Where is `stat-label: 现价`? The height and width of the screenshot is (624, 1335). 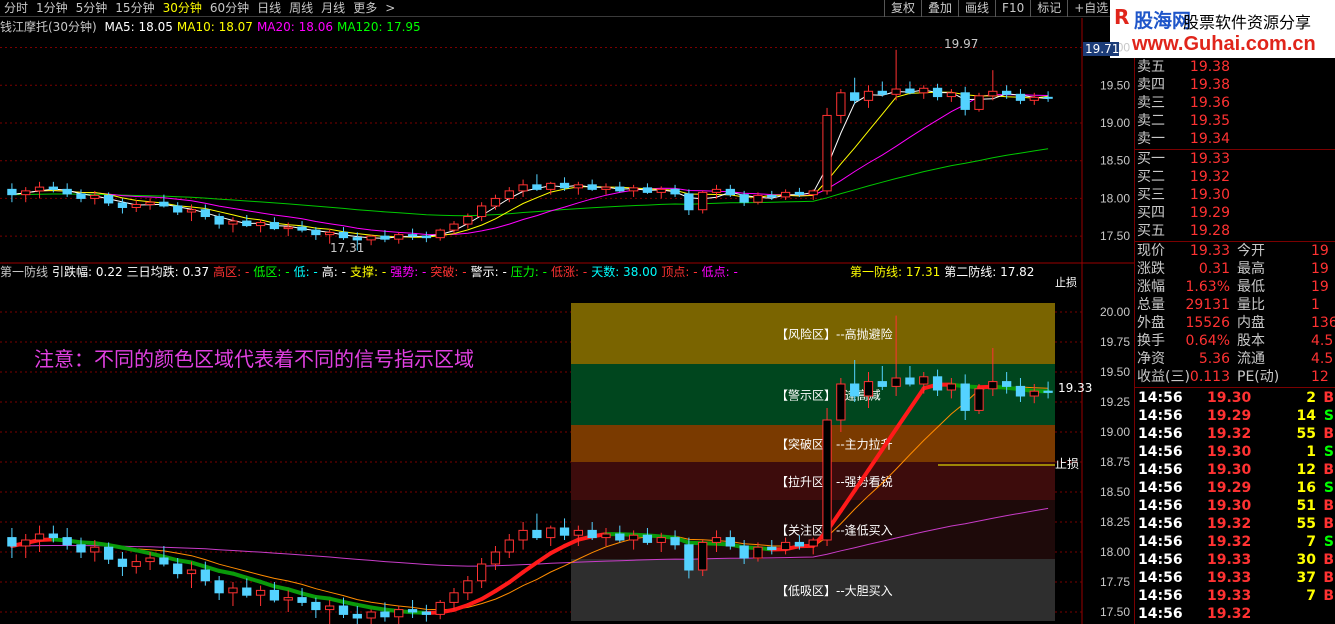
stat-label: 现价 is located at coordinates (1151, 251).